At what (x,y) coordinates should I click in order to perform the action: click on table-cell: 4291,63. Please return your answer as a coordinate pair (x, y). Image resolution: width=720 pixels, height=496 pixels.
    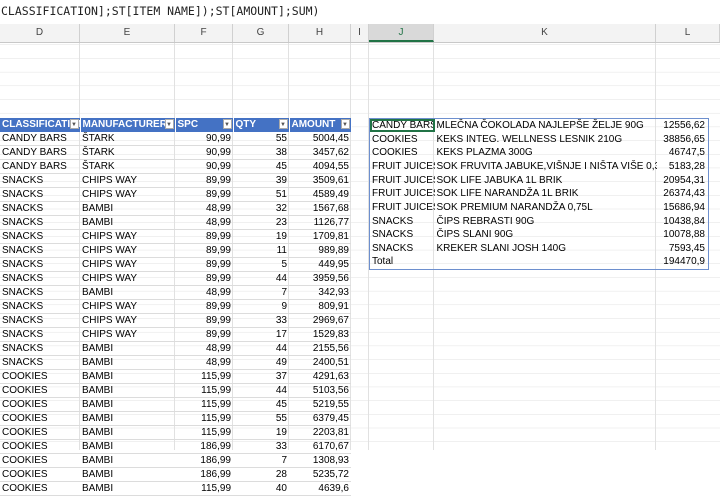
    Looking at the image, I should click on (320, 376).